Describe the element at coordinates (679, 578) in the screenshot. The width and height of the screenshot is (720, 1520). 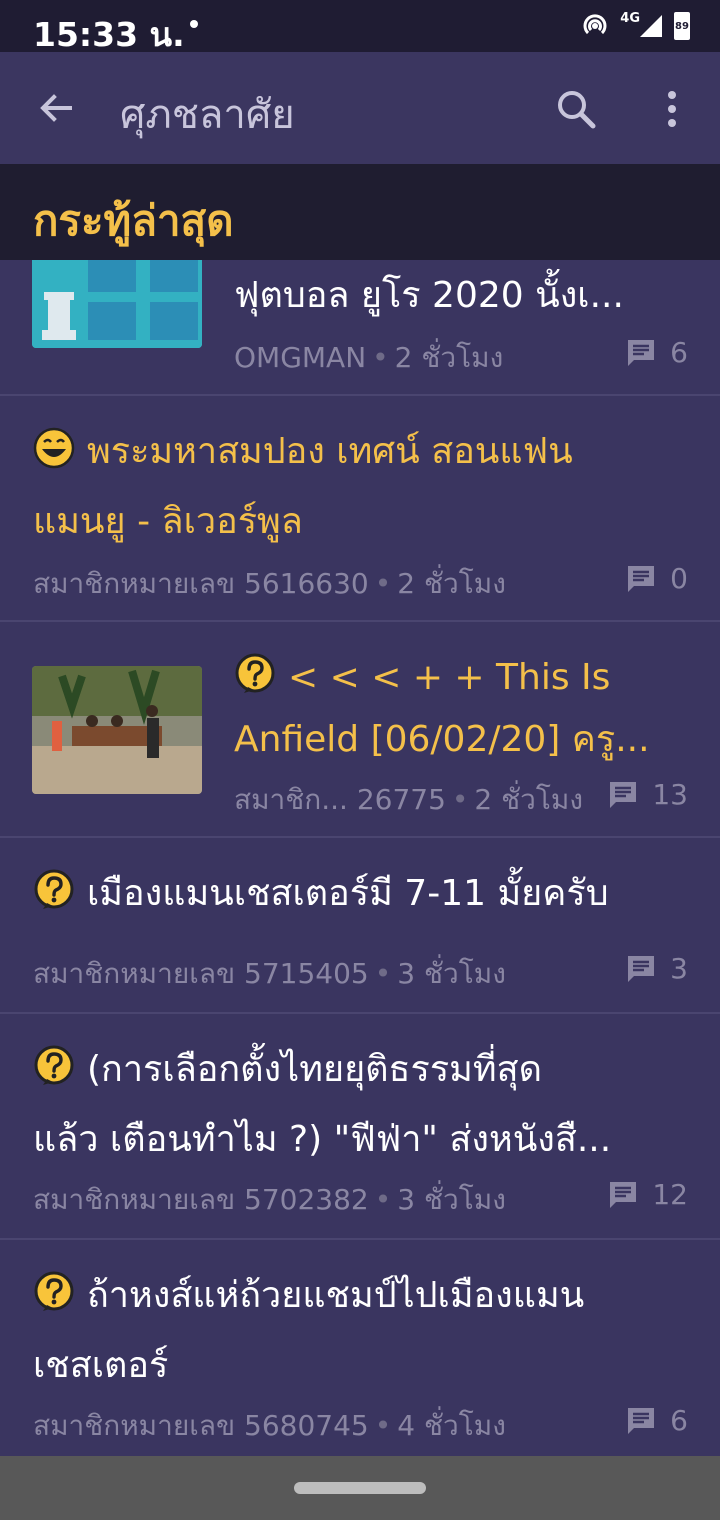
I see `comment-count-value: 0` at that location.